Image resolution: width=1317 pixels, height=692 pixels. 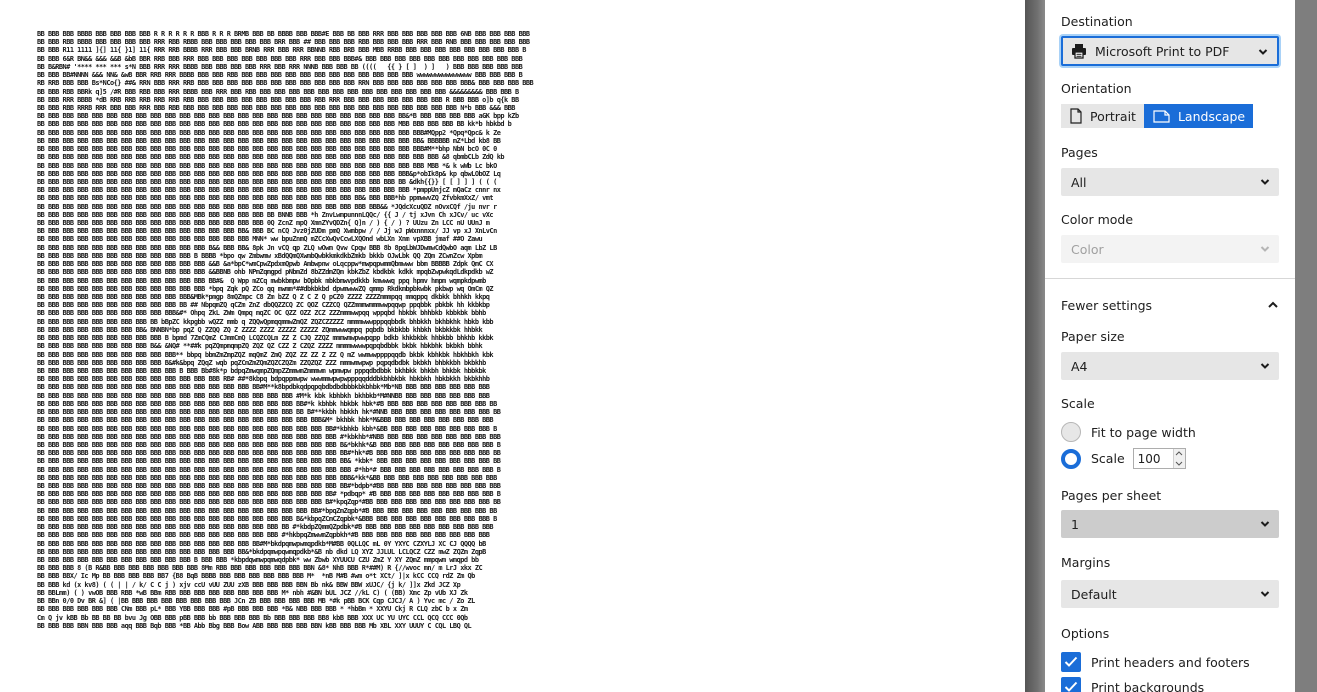 What do you see at coordinates (1097, 21) in the screenshot?
I see `destination-label: Destination` at bounding box center [1097, 21].